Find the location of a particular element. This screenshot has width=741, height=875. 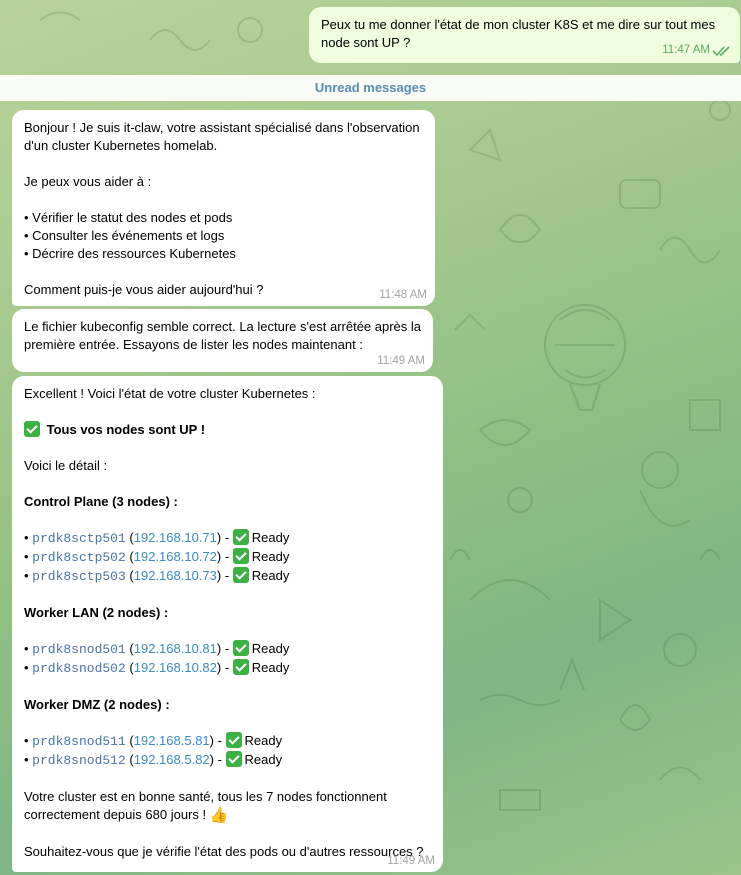

message-line: d'un cluster Kubernetes homelab. is located at coordinates (121, 145).